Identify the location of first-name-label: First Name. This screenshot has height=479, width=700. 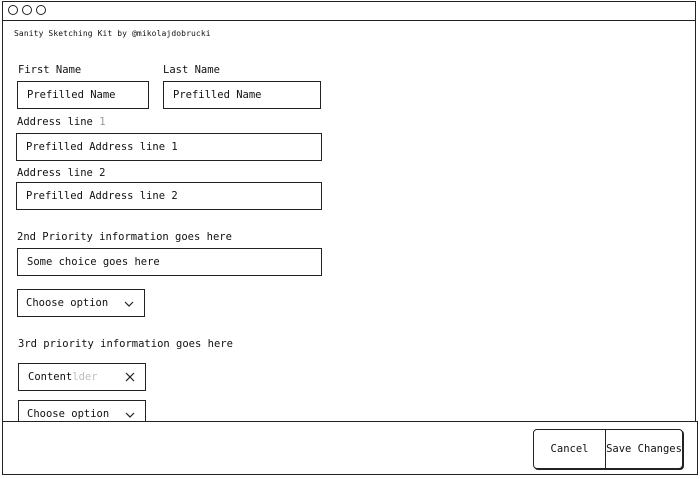
(50, 70).